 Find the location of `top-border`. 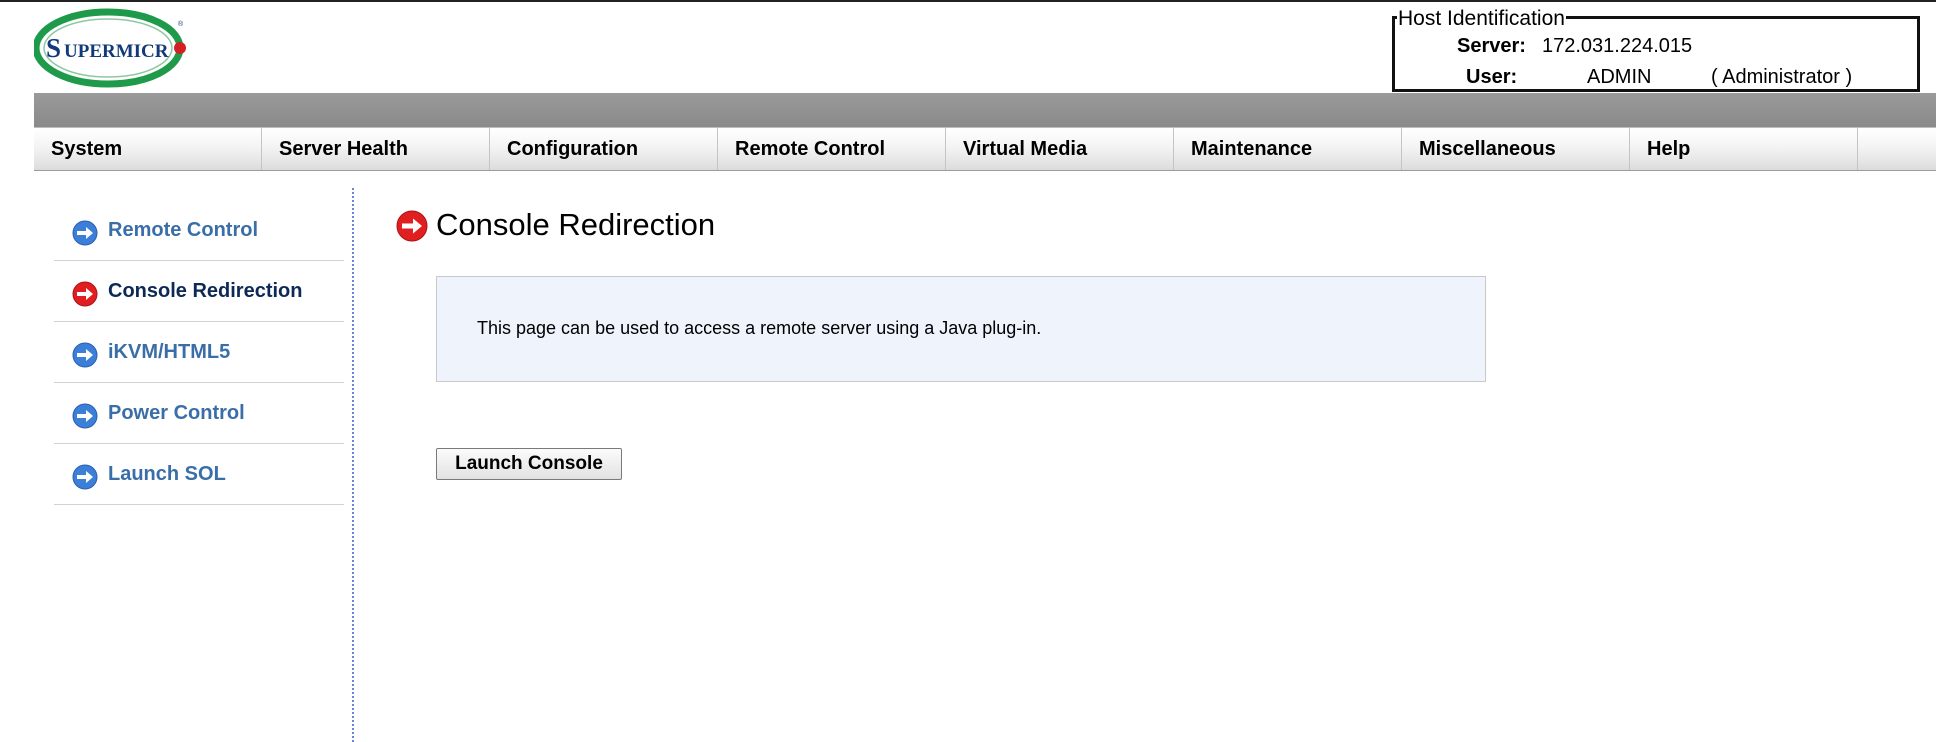

top-border is located at coordinates (968, 1).